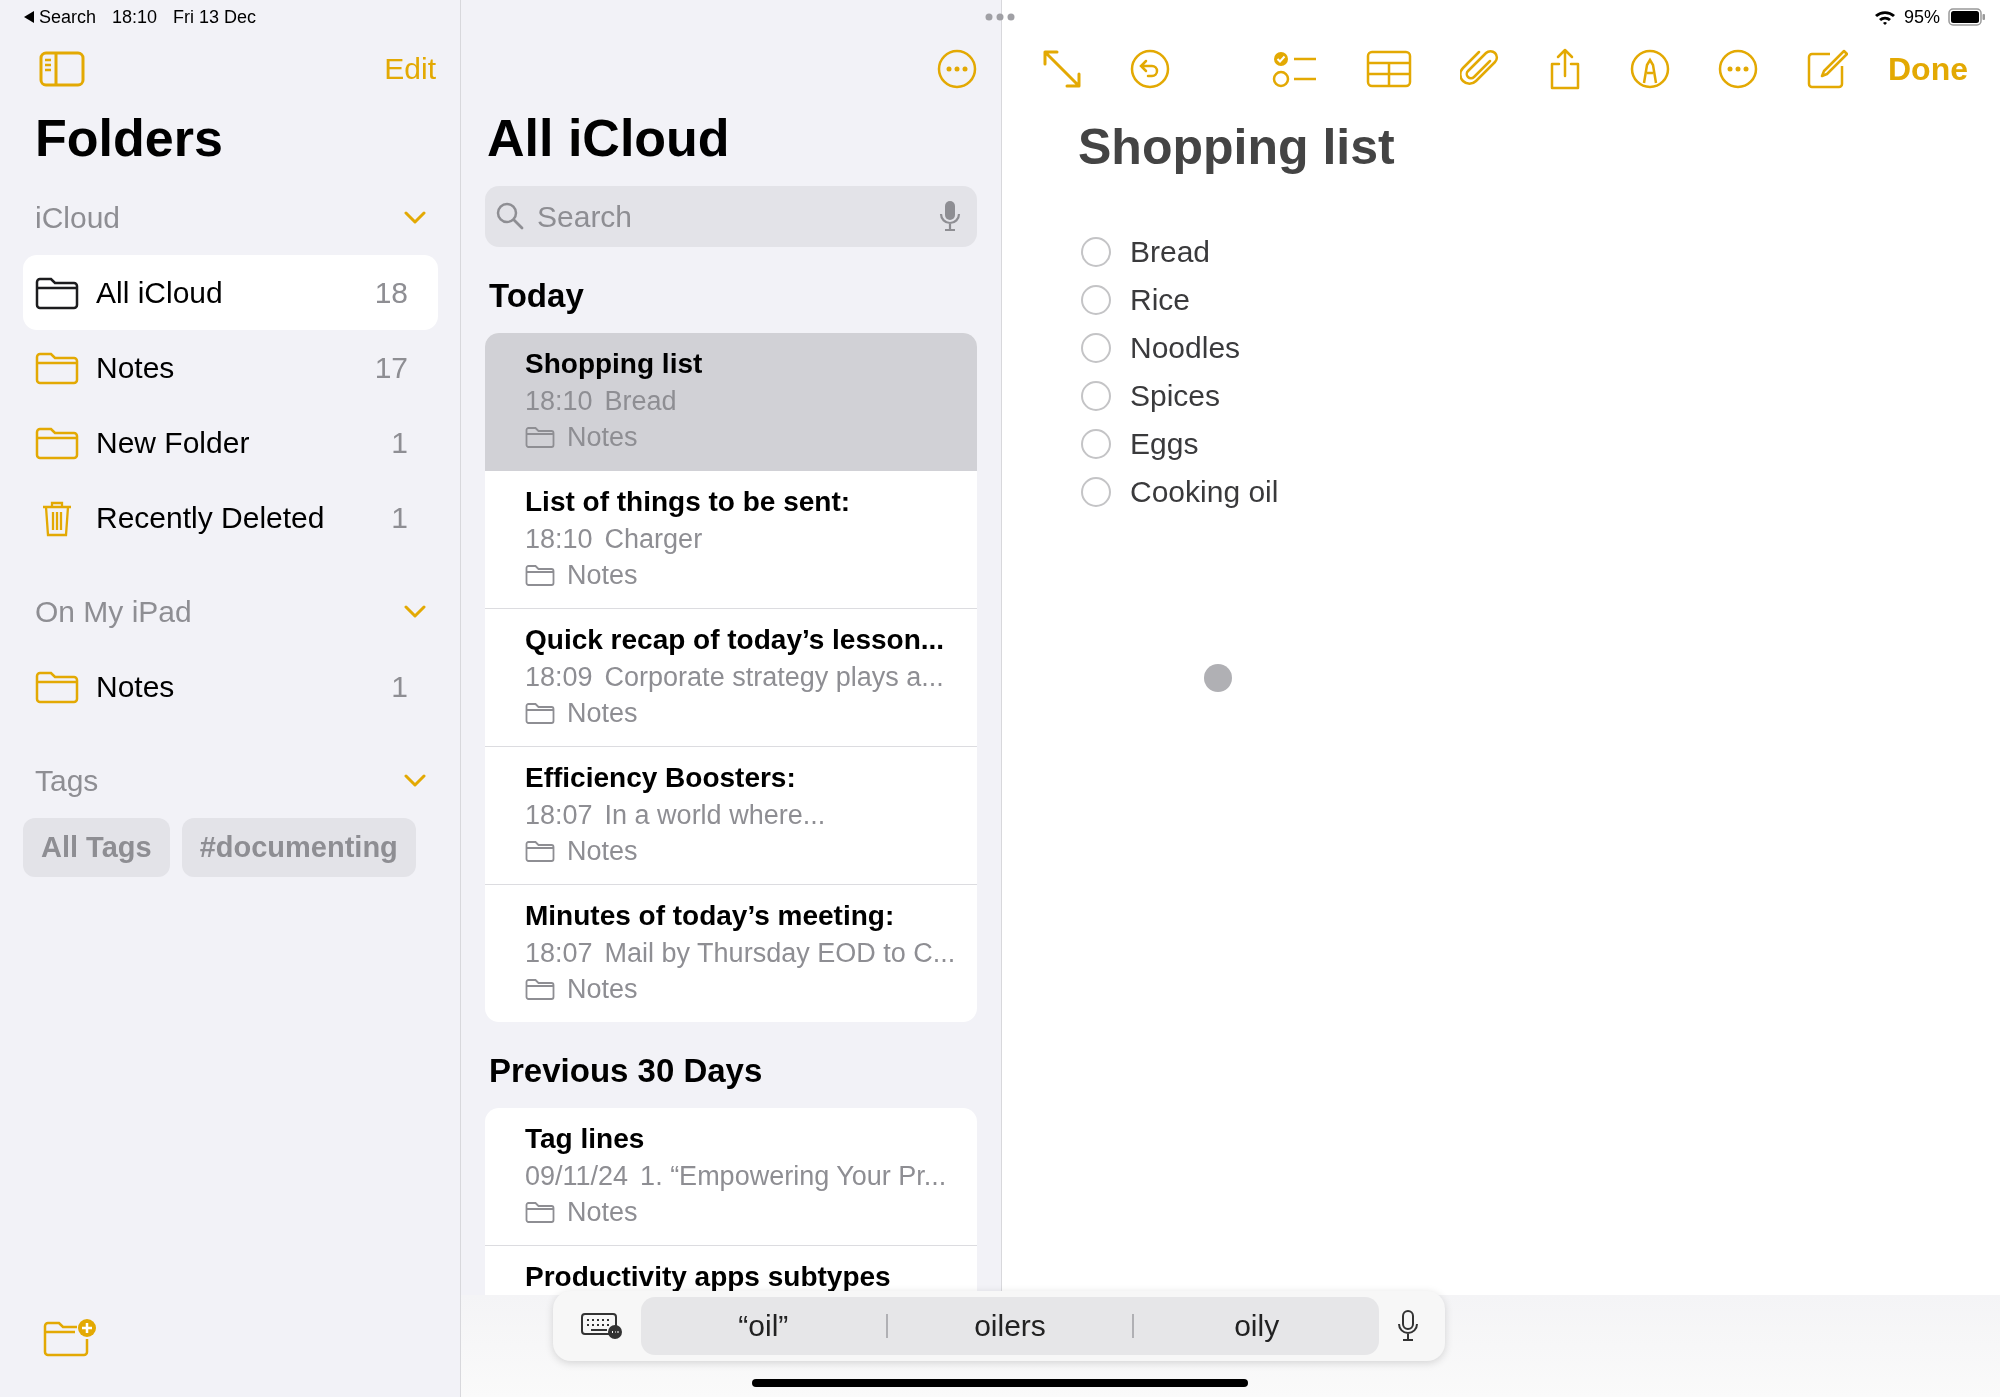 This screenshot has height=1397, width=2000. What do you see at coordinates (60, 17) in the screenshot?
I see `back-to-search-link: Search` at bounding box center [60, 17].